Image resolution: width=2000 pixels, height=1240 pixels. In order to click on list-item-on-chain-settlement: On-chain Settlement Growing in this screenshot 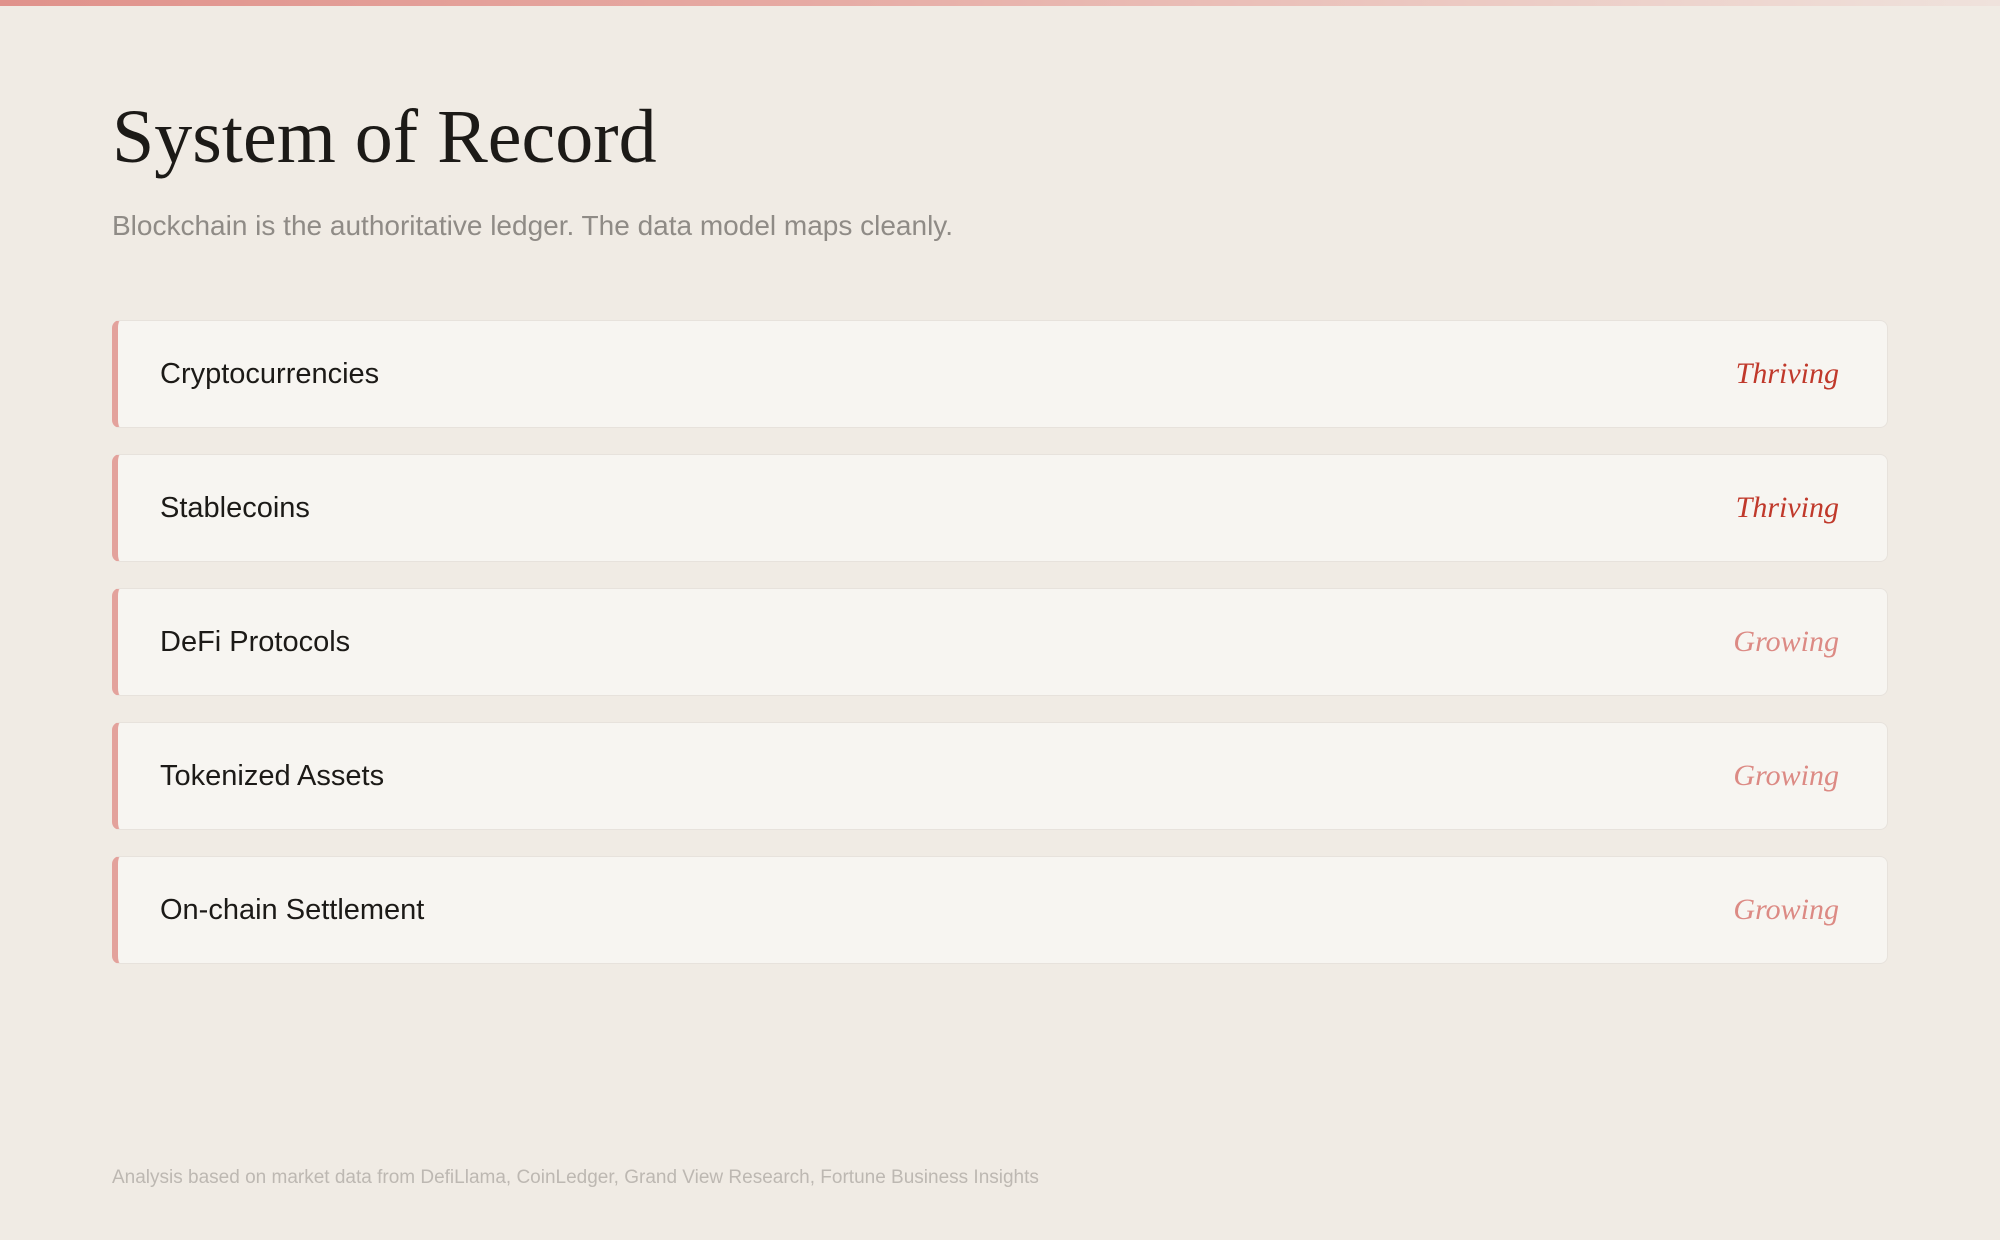, I will do `click(1000, 910)`.